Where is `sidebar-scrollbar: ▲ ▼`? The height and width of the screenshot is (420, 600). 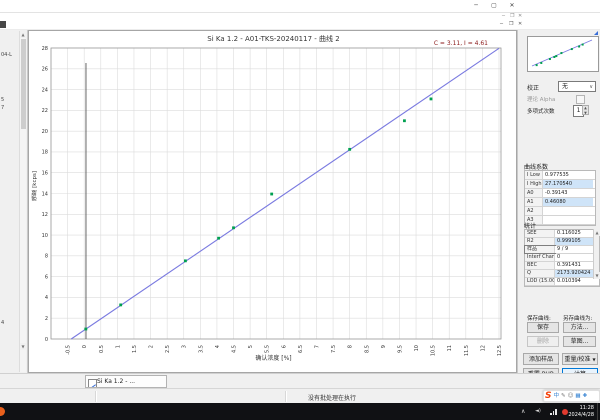 sidebar-scrollbar: ▲ ▼ is located at coordinates (22, 201).